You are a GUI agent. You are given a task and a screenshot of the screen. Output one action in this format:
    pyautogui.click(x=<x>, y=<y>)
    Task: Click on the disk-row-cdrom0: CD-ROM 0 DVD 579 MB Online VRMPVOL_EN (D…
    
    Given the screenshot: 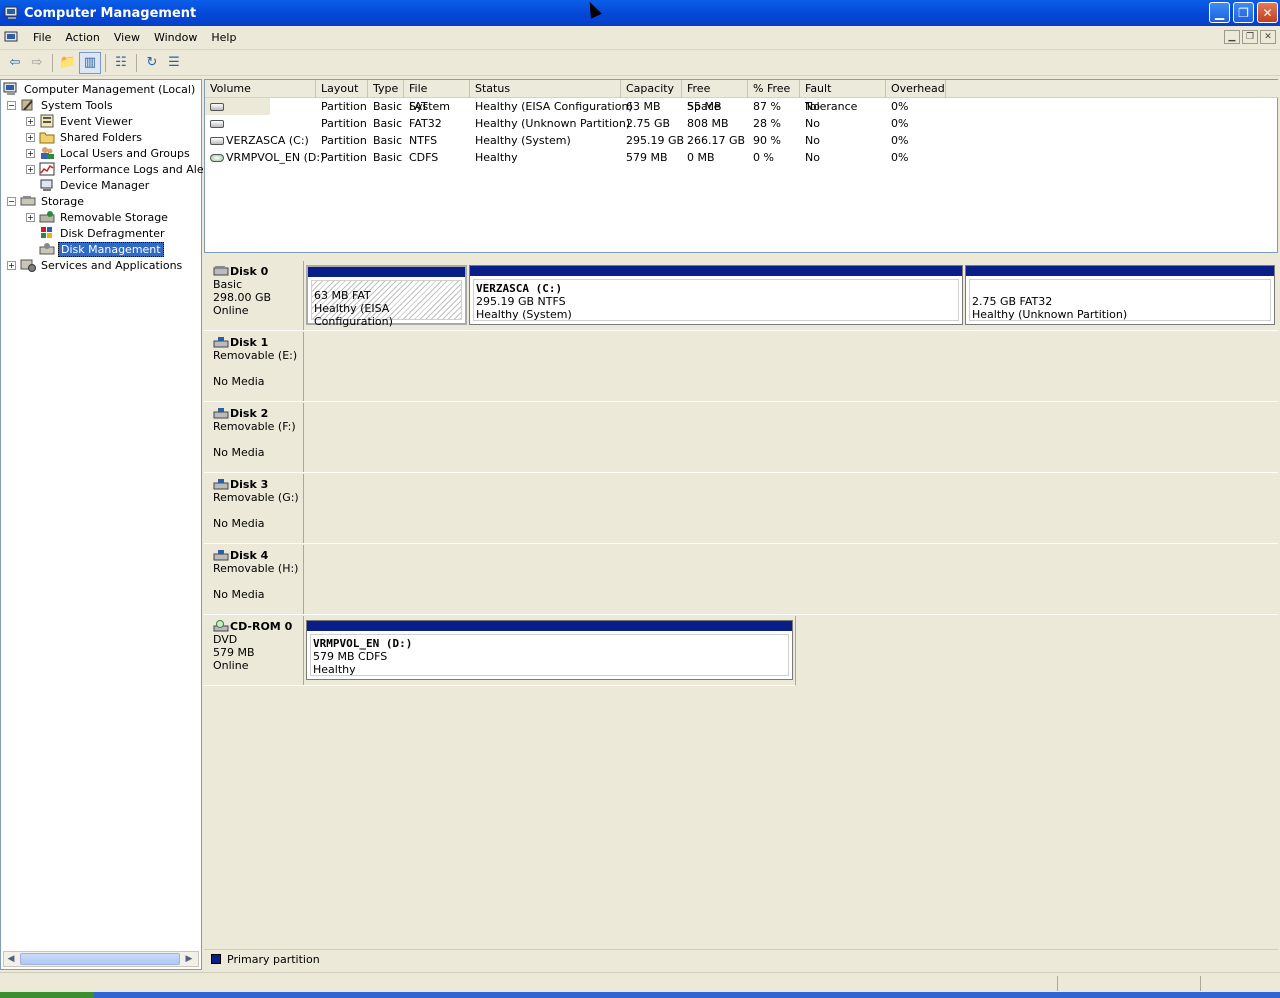 What is the action you would take?
    pyautogui.click(x=500, y=651)
    